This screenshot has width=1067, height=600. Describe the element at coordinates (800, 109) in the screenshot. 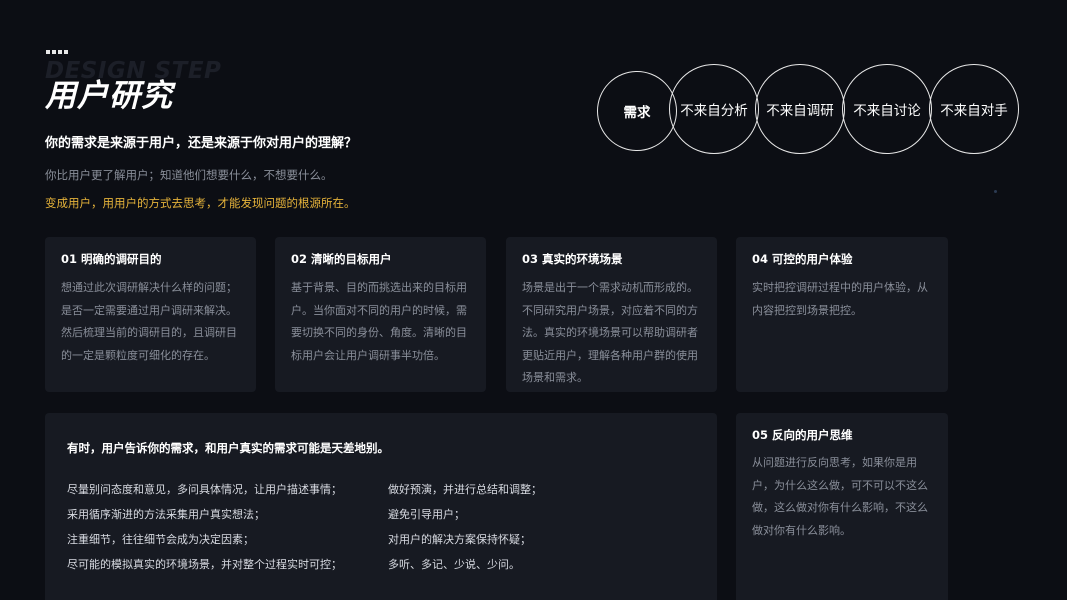

I see `circle-not-research: 不来自调研` at that location.